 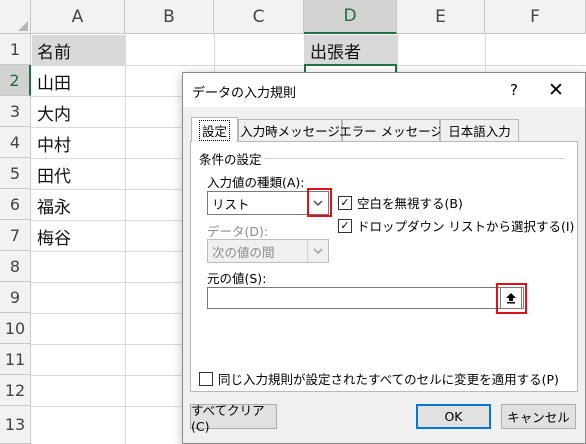 I want to click on row-header-7: 7, so click(x=15, y=235).